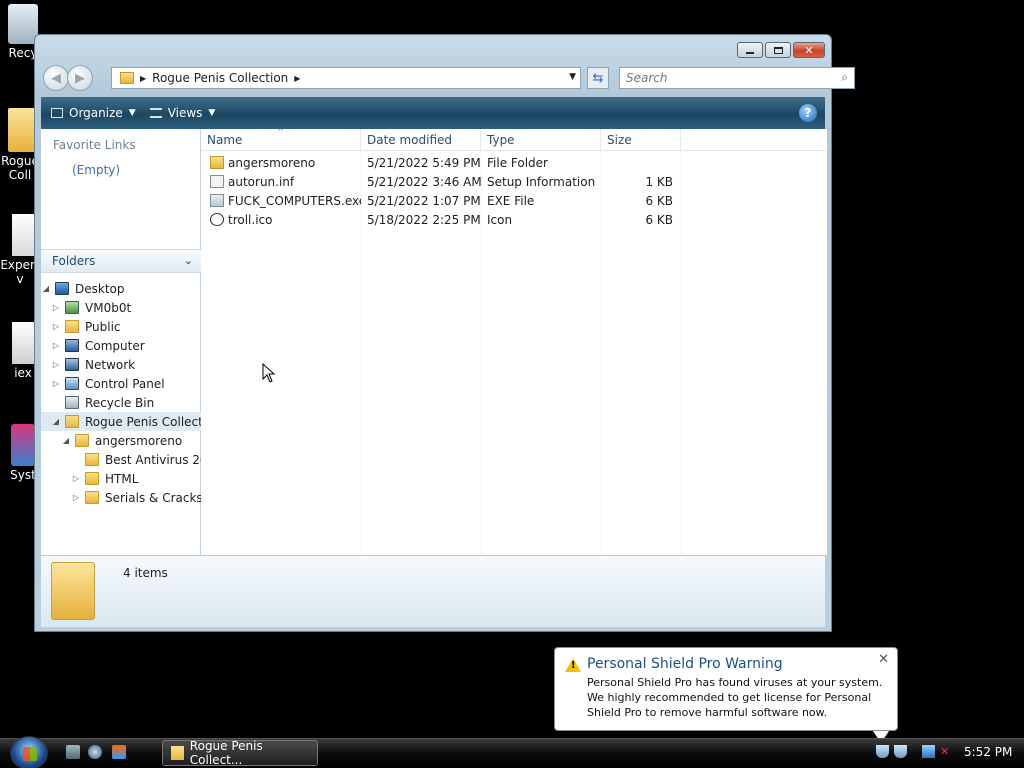 The image size is (1024, 768). What do you see at coordinates (121, 383) in the screenshot?
I see `tree-item-control-panel: ▷ Control Panel` at bounding box center [121, 383].